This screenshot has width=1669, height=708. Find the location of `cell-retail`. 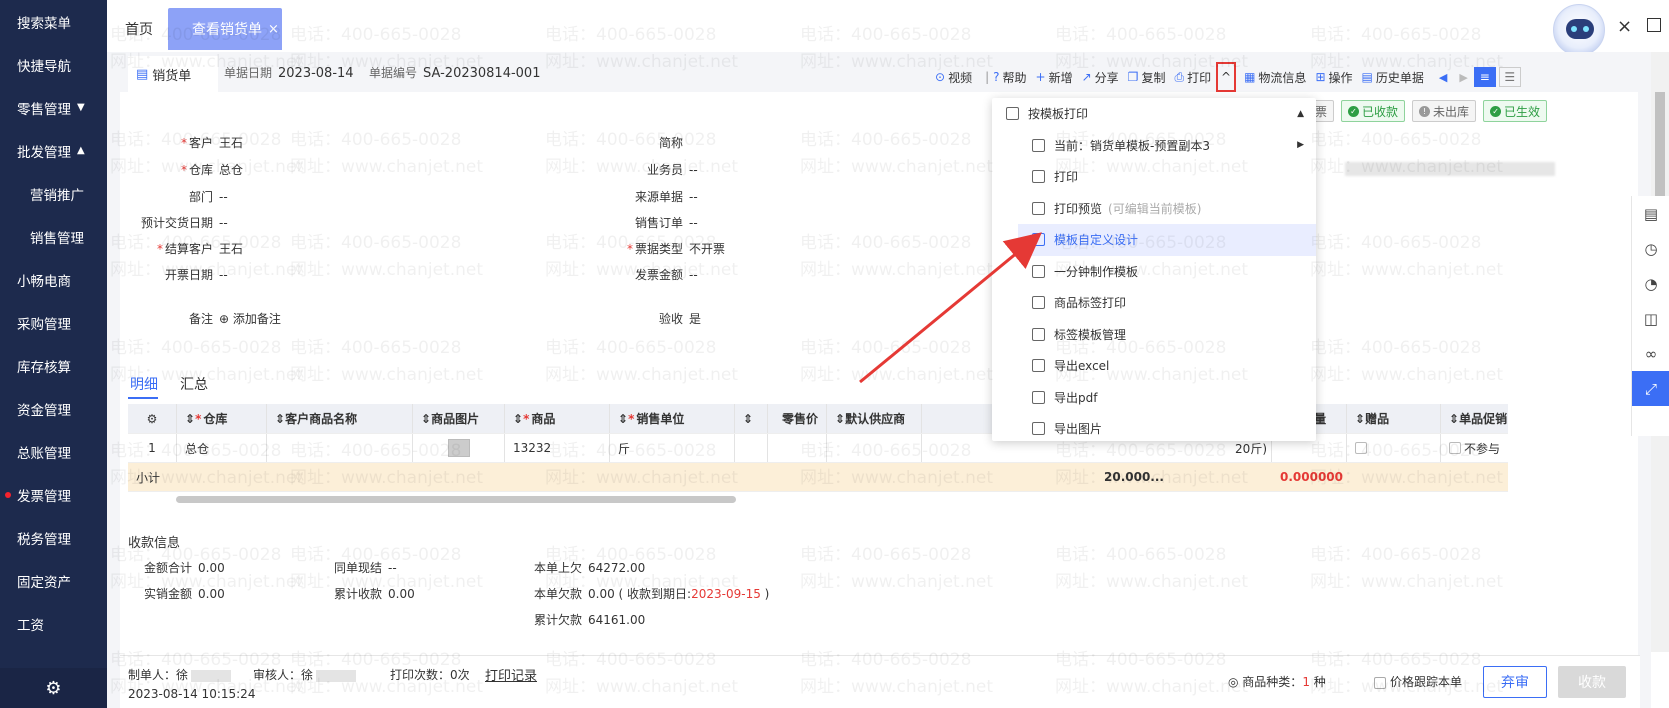

cell-retail is located at coordinates (797, 448).